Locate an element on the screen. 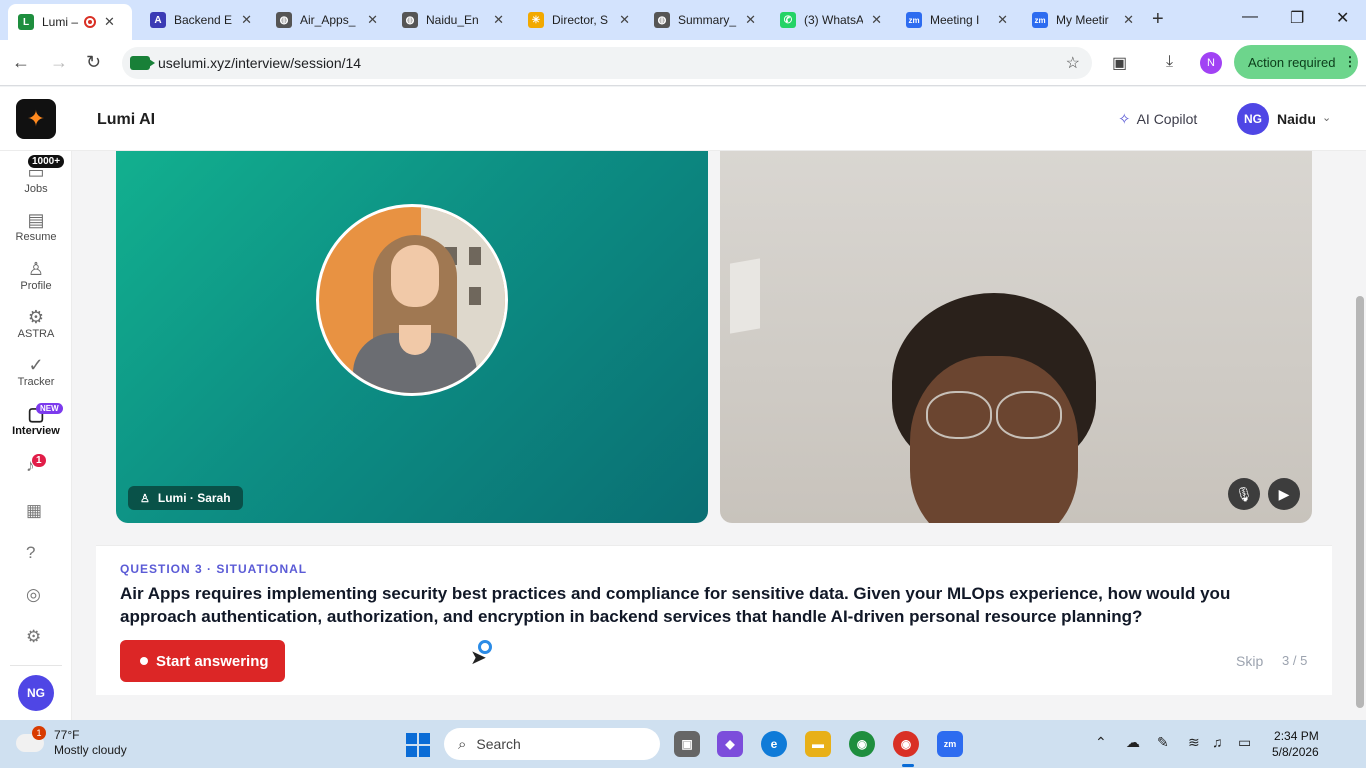 This screenshot has width=1366, height=768. tab-label: (3) WhatsA is located at coordinates (834, 20).